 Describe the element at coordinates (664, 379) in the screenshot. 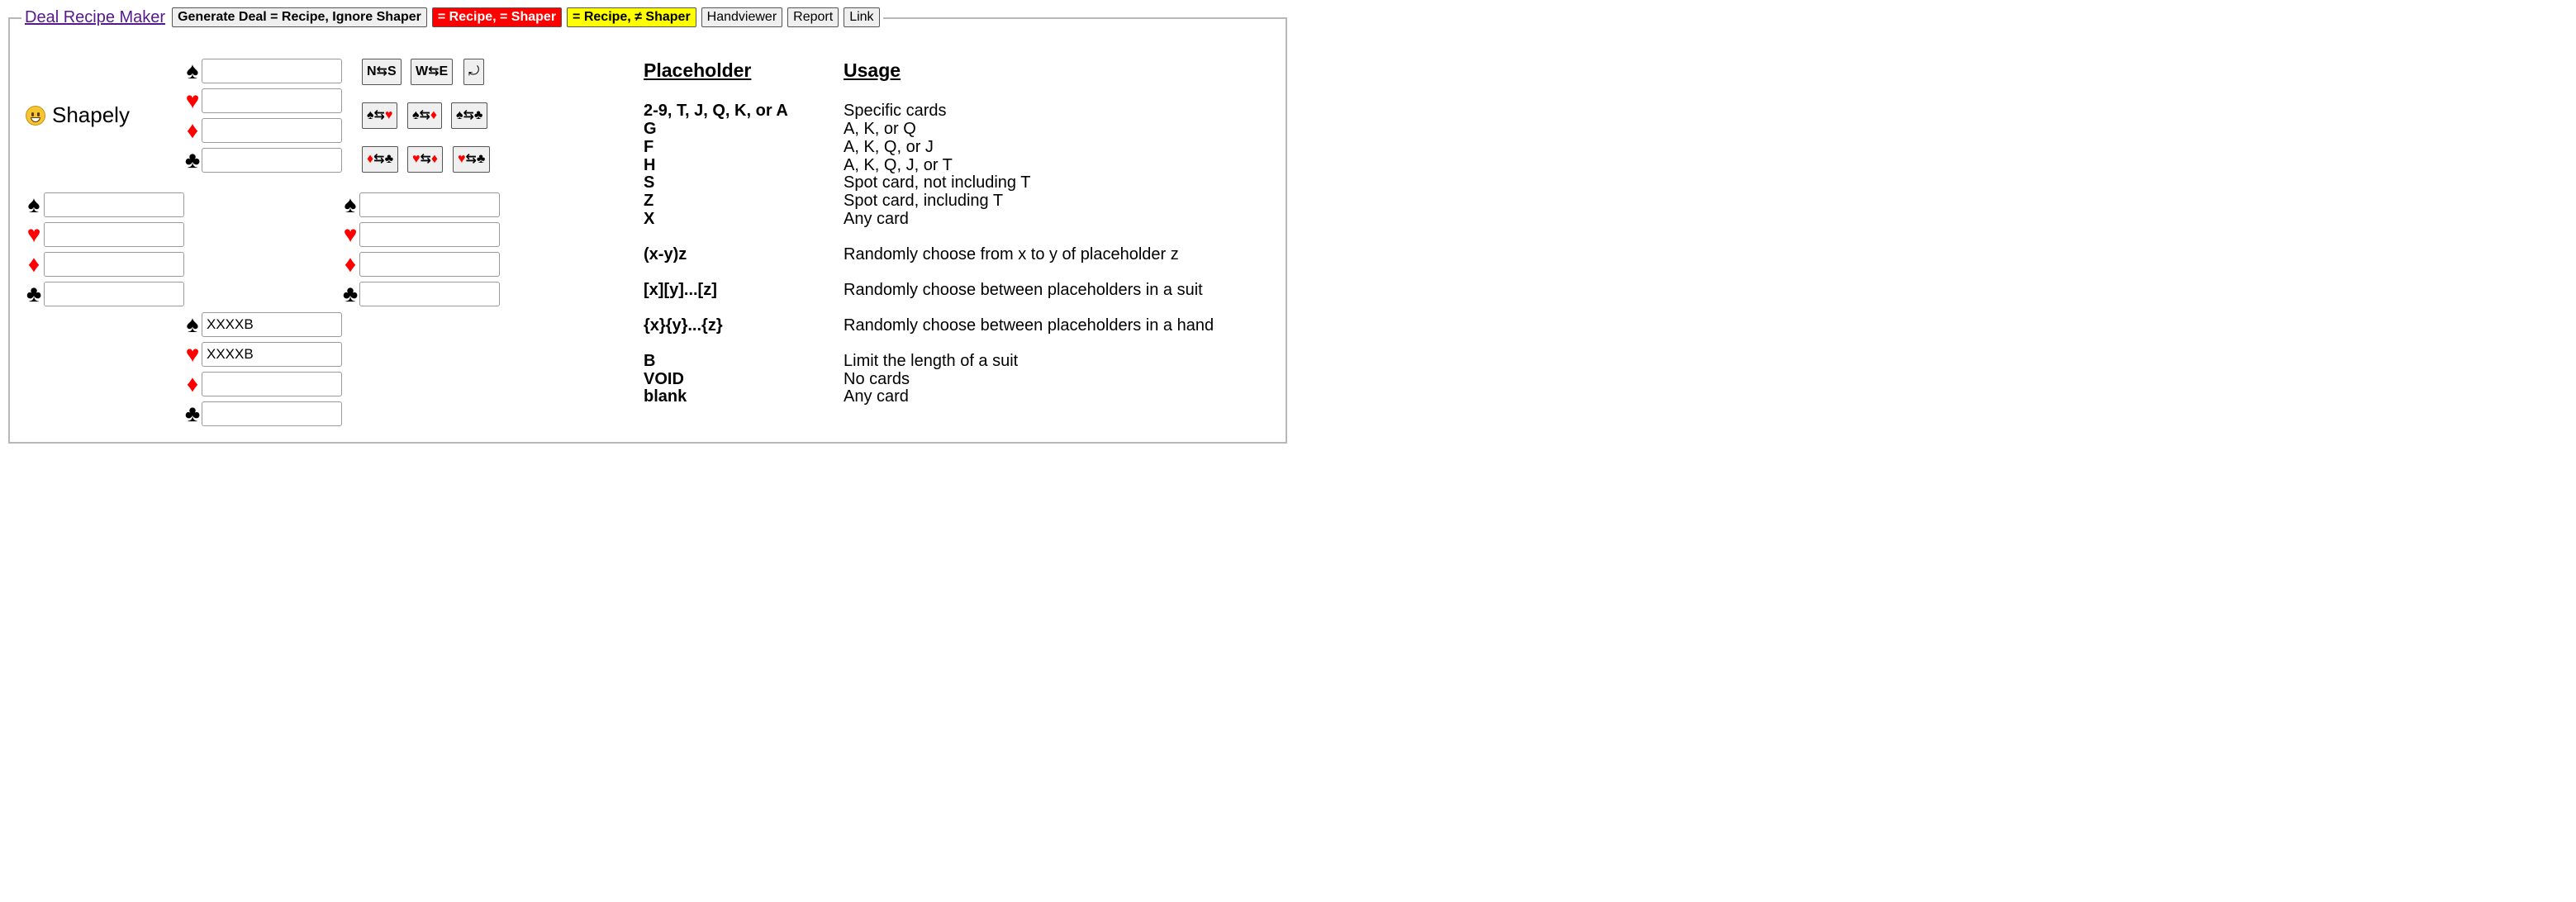

I see `placeholder-cell: VOID` at that location.